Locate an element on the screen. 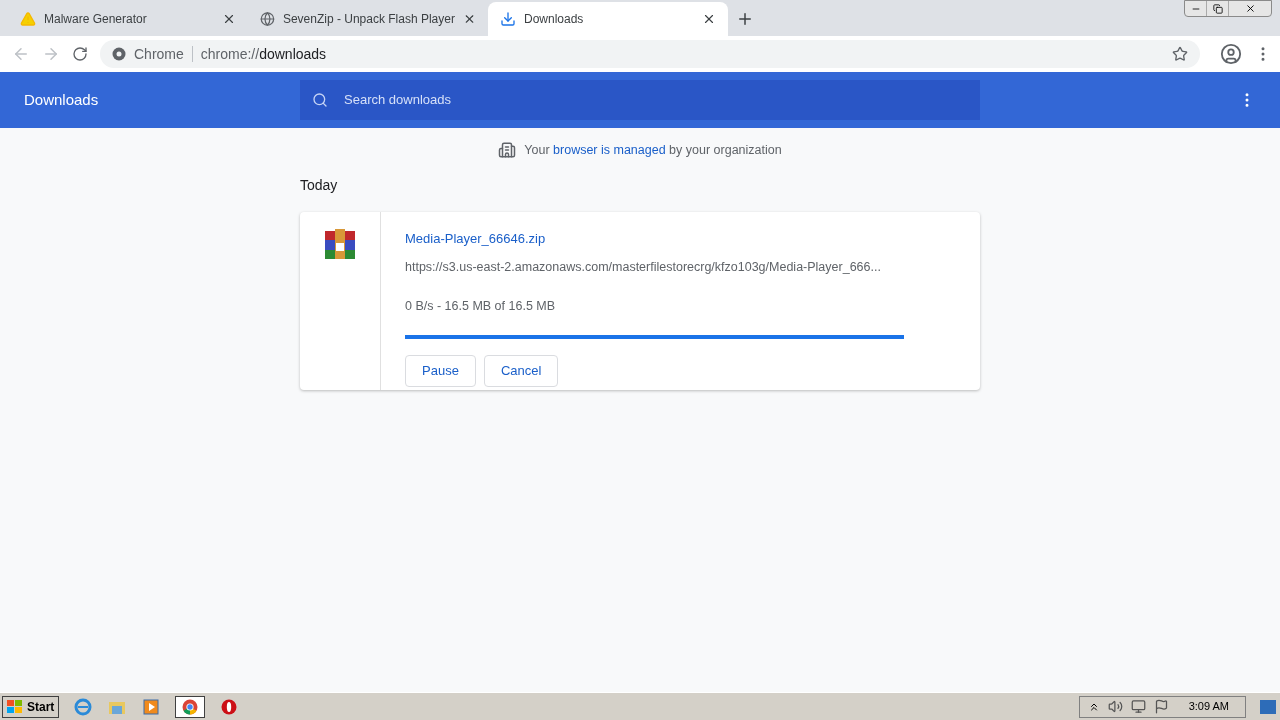  cancel-button: Cancel is located at coordinates (521, 370).